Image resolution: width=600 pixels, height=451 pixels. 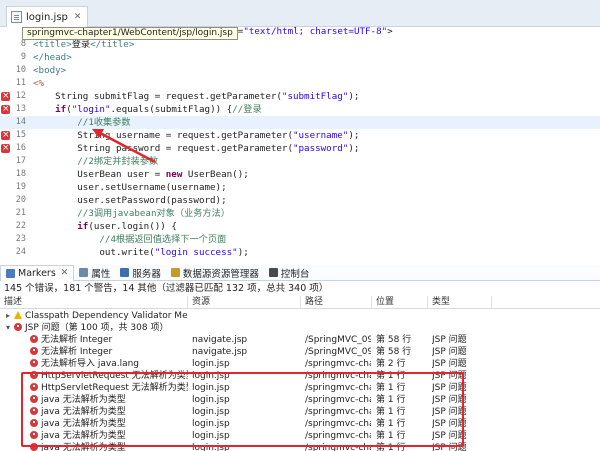 I want to click on view-tab-label: 属性, so click(x=101, y=274).